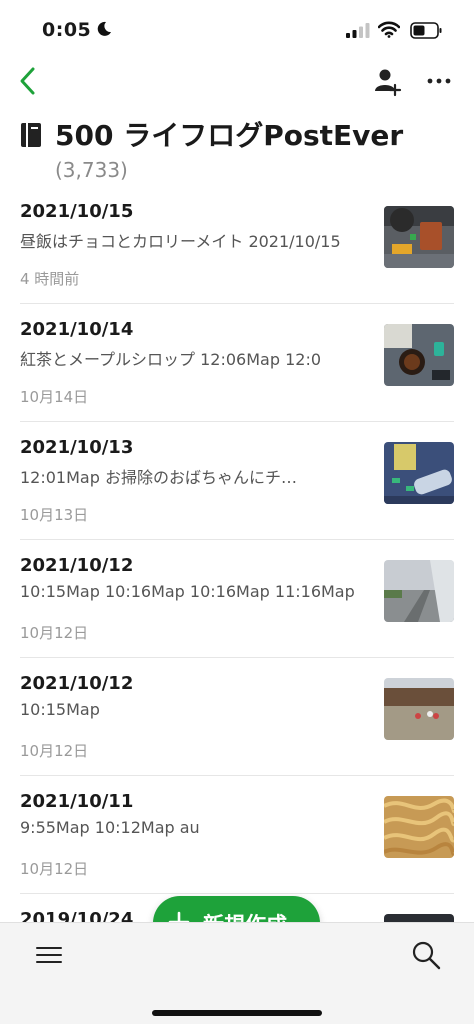 The image size is (474, 1024). What do you see at coordinates (91, 170) in the screenshot?
I see `notebook-note-count: (3,733)` at bounding box center [91, 170].